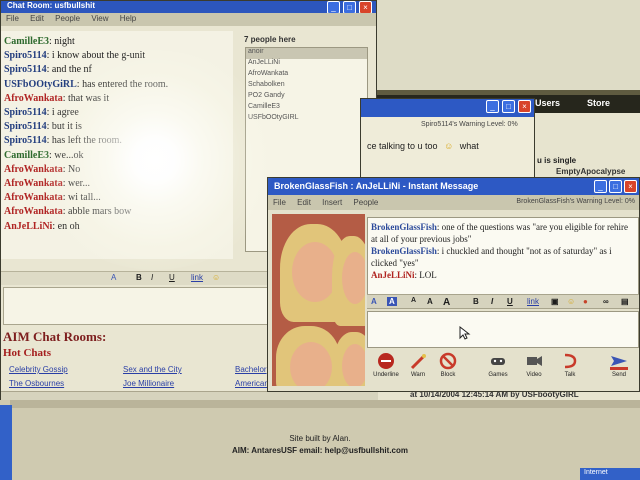 The width and height of the screenshot is (640, 480). What do you see at coordinates (36, 383) in the screenshot?
I see `room-link: The Osbournes` at bounding box center [36, 383].